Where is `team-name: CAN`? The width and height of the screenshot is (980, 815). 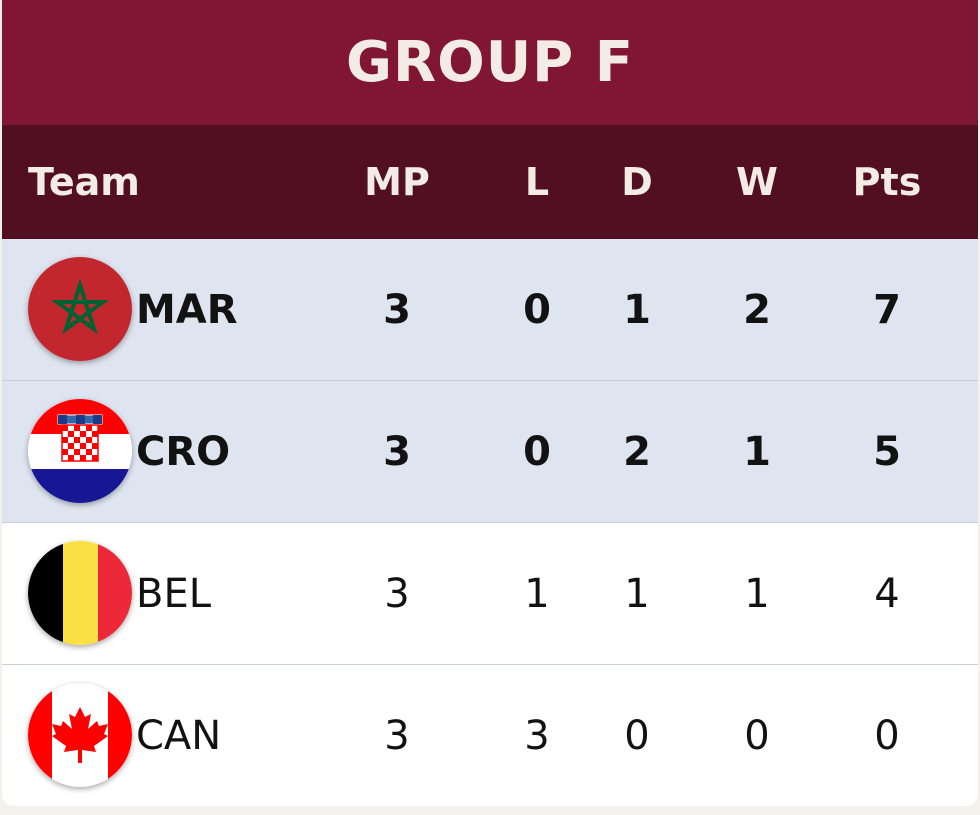 team-name: CAN is located at coordinates (179, 735).